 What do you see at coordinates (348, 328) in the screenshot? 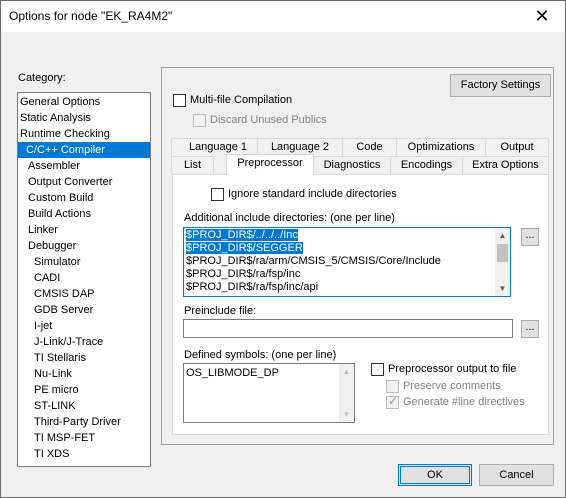
I see `preinclude-input` at bounding box center [348, 328].